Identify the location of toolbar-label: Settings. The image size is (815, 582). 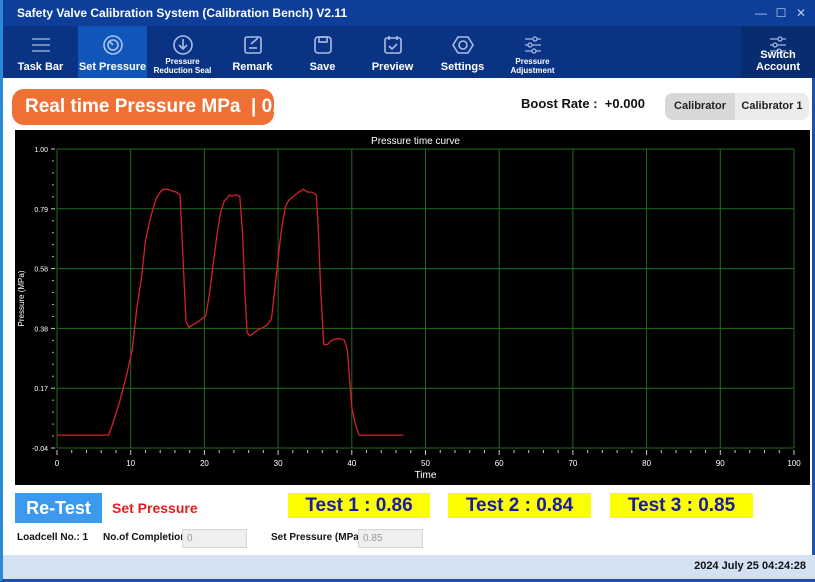
(462, 67).